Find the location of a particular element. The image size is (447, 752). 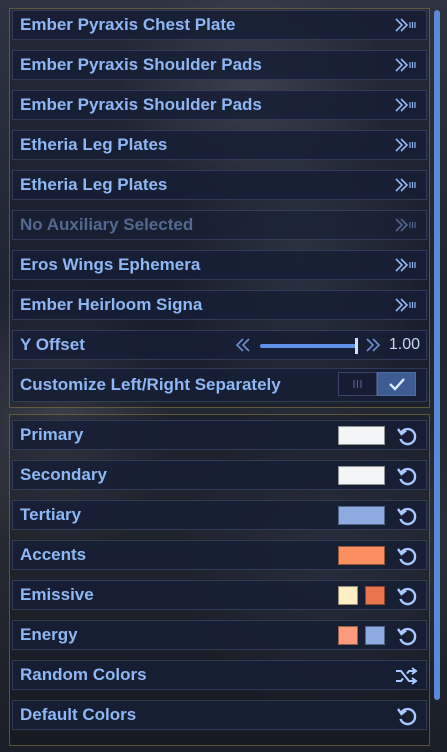

customize-separately-row: Customize Left/Right Separately is located at coordinates (219, 385).